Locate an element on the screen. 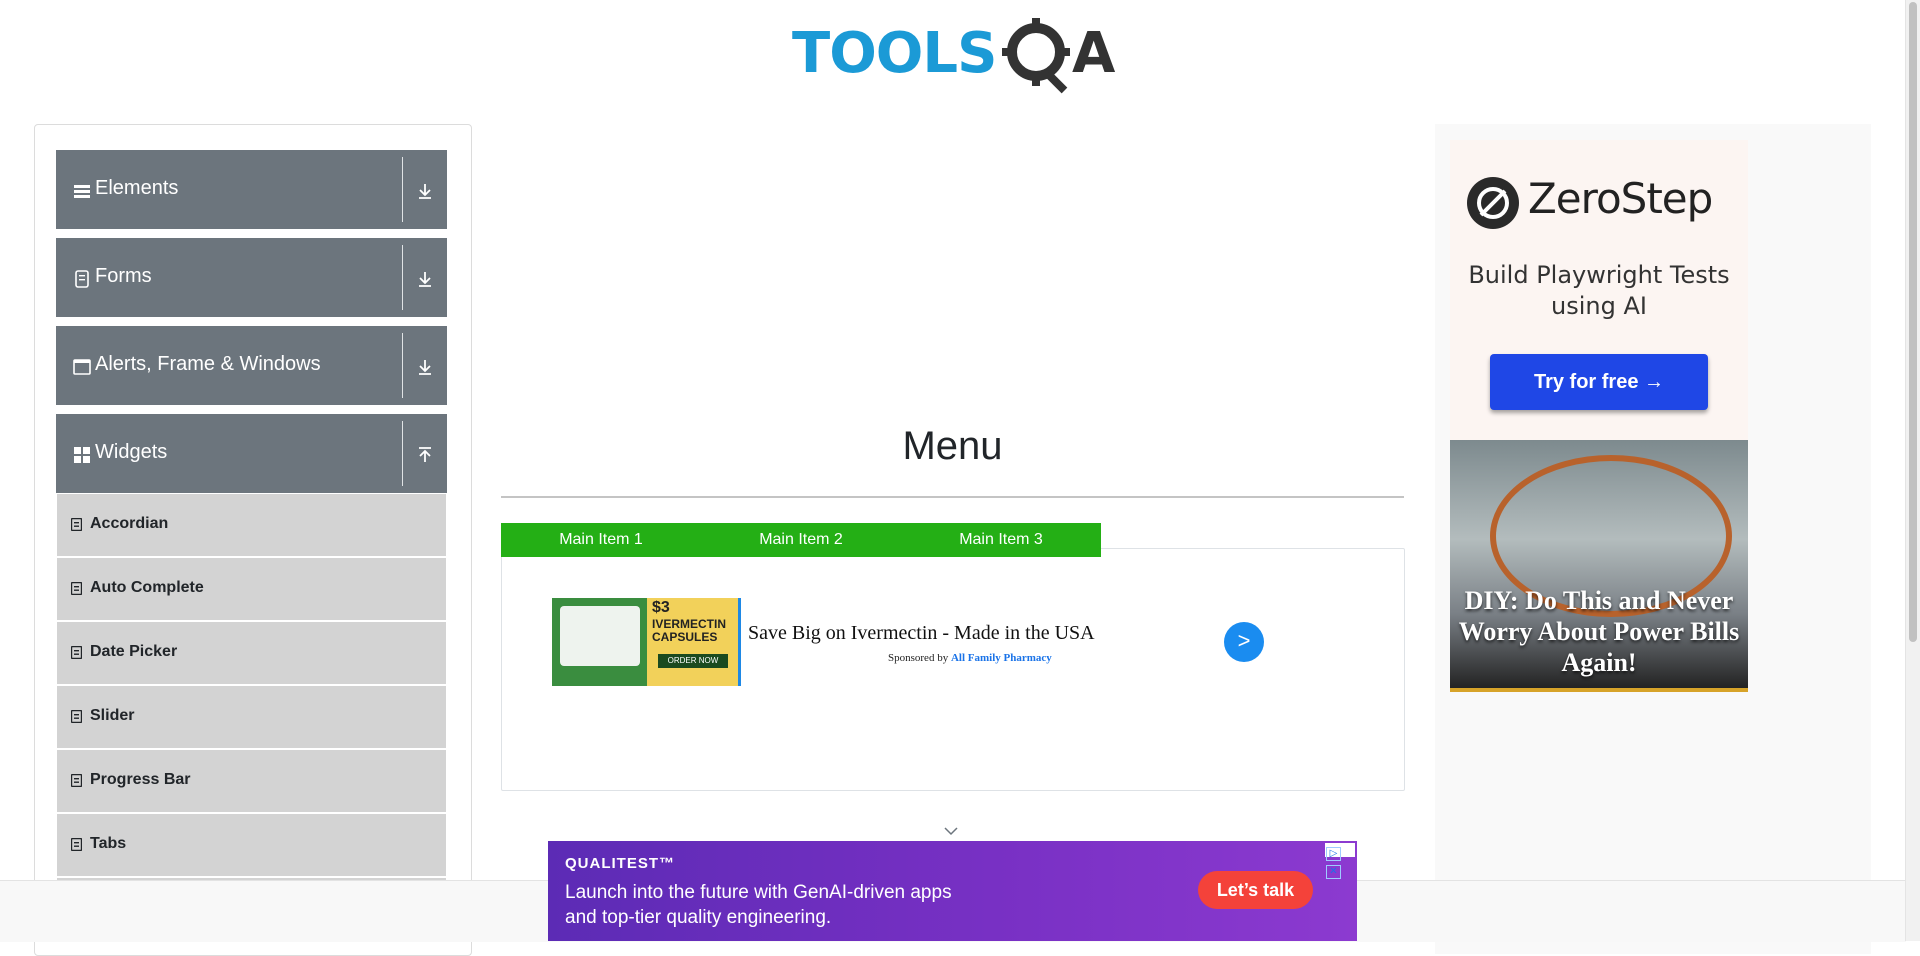 The width and height of the screenshot is (1920, 956). document-icon is located at coordinates (82, 279).